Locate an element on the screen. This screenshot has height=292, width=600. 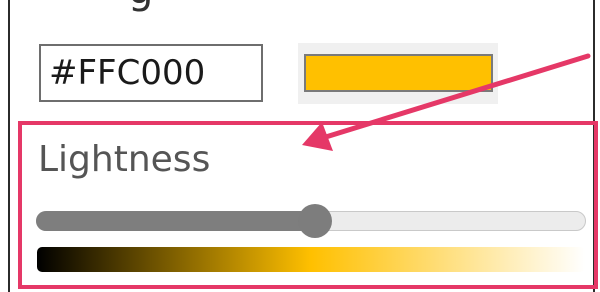
hex-color-input is located at coordinates (151, 73).